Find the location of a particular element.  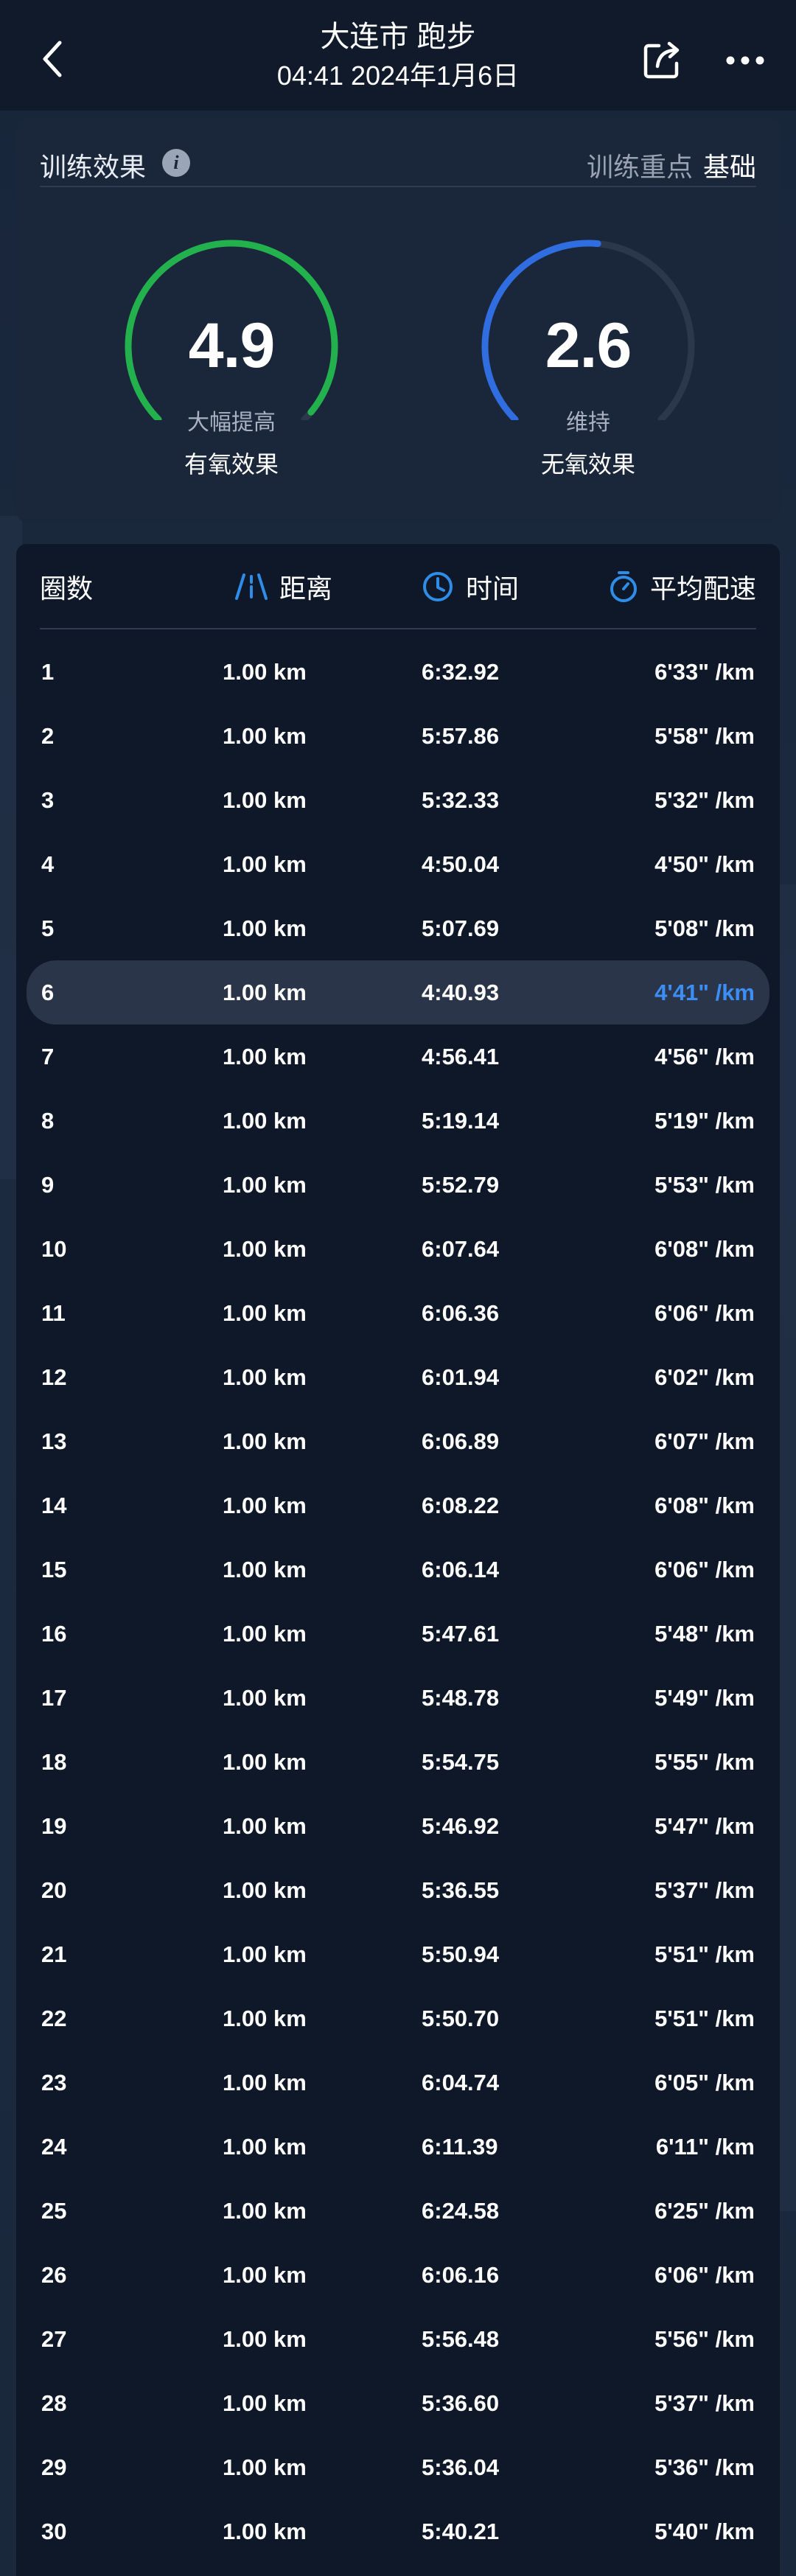

table-row: 2 1.00 km 5:57.86 5'58" /km is located at coordinates (398, 736).